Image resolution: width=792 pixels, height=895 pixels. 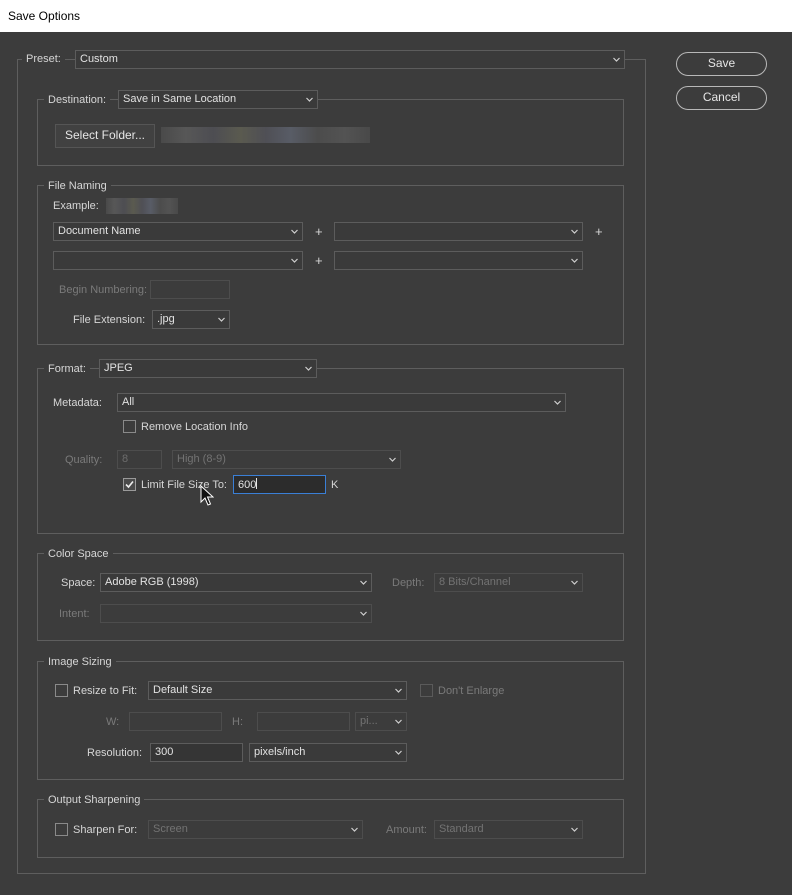 I want to click on preset-value: Custom, so click(x=99, y=59).